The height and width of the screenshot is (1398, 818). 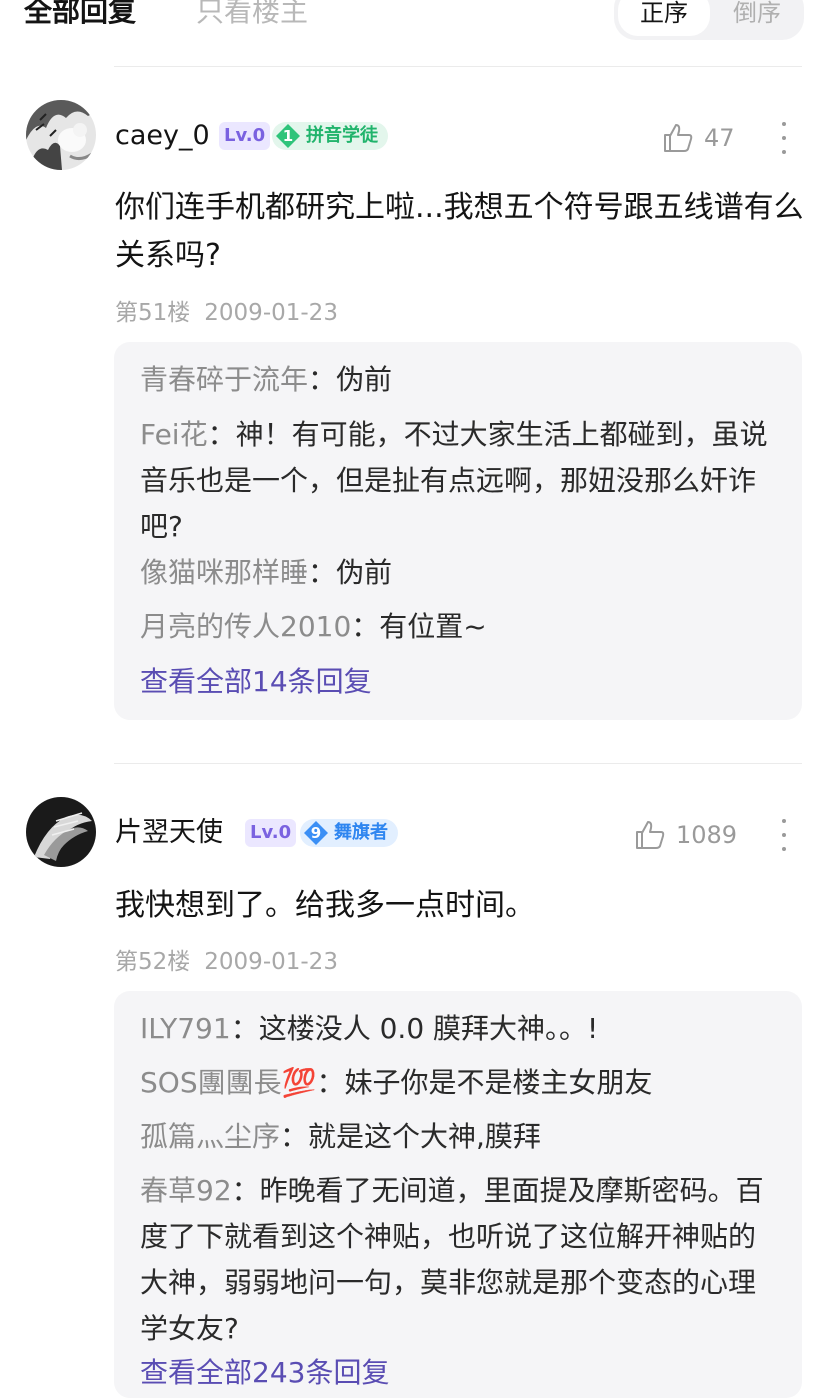 I want to click on title-badge: 9 舞旗者, so click(x=349, y=833).